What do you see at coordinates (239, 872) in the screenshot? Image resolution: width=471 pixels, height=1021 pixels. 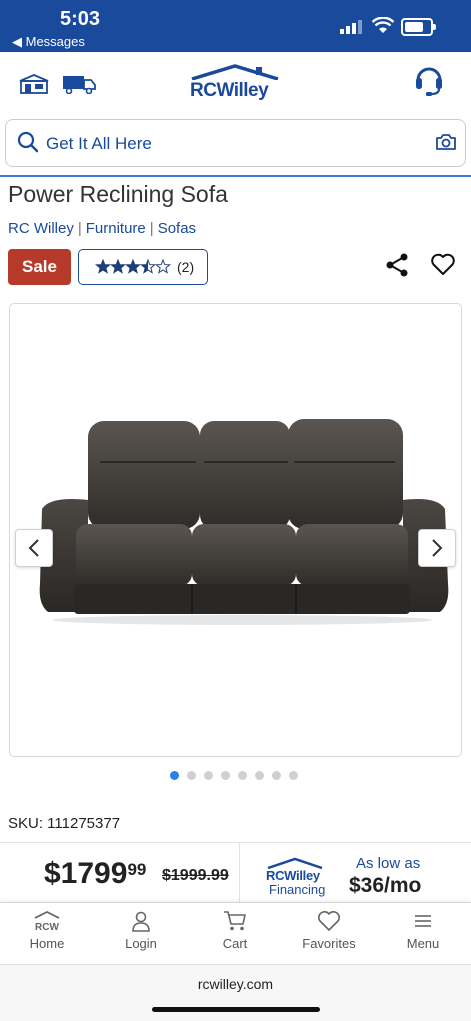 I see `price-row-divider` at bounding box center [239, 872].